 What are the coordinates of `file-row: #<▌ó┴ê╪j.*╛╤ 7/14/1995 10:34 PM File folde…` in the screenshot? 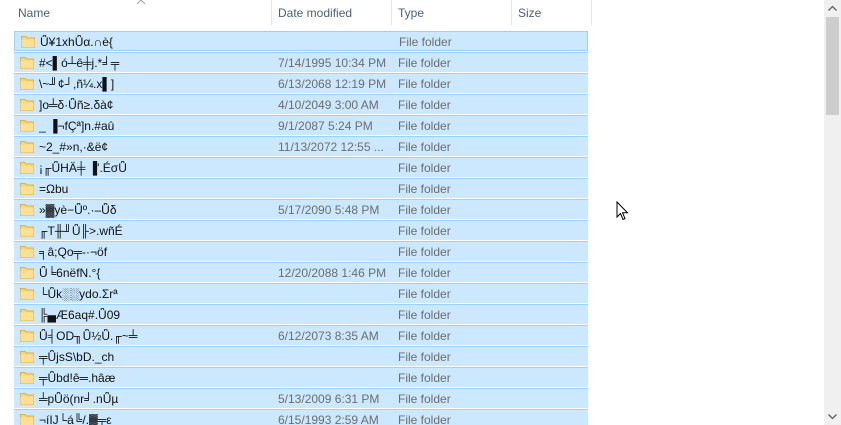 It's located at (301, 62).